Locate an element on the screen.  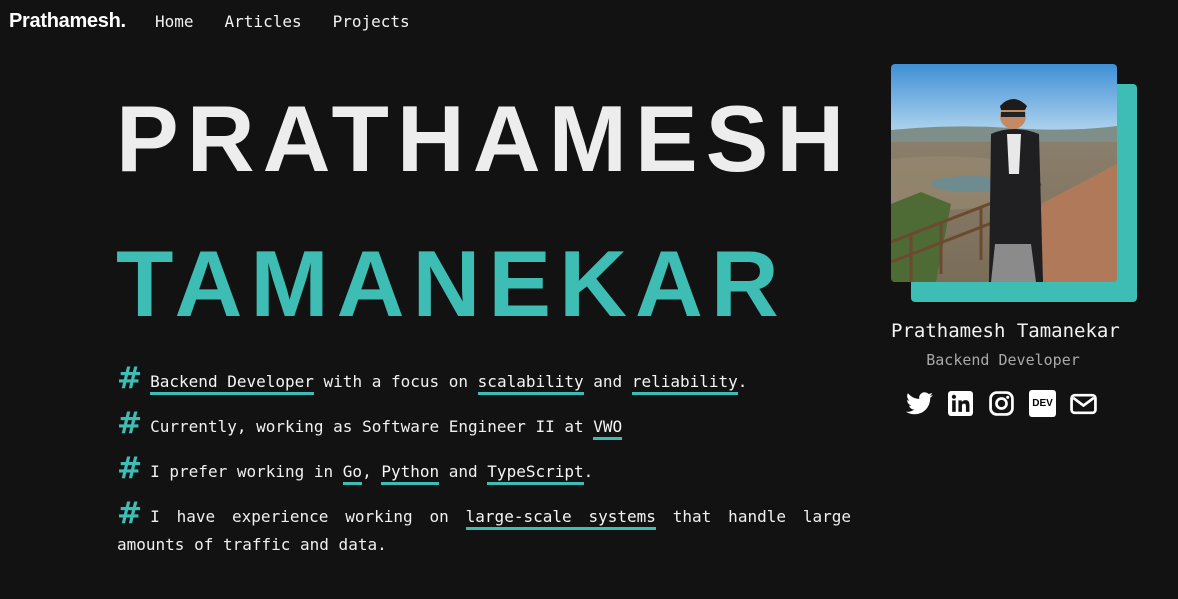
dev-icon: DEV is located at coordinates (1042, 403).